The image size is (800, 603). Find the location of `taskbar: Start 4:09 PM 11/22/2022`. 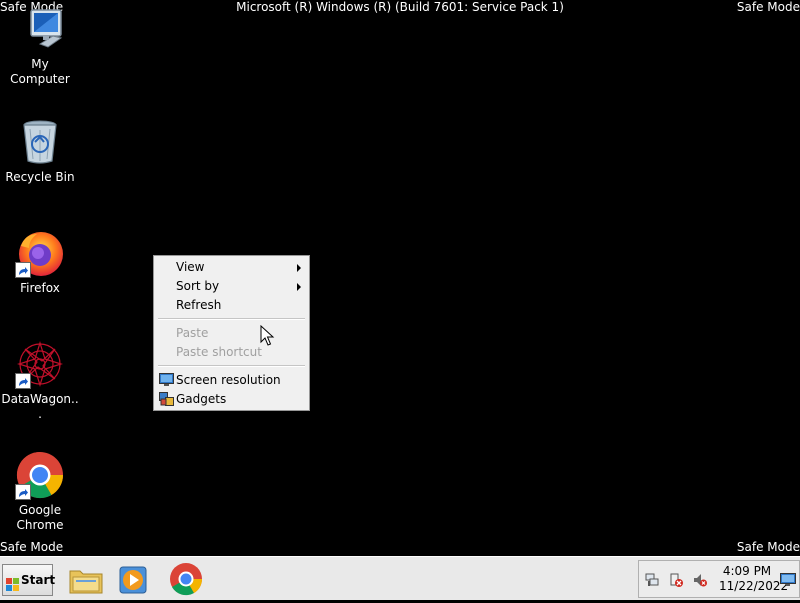

taskbar: Start 4:09 PM 11/22/2022 is located at coordinates (400, 578).